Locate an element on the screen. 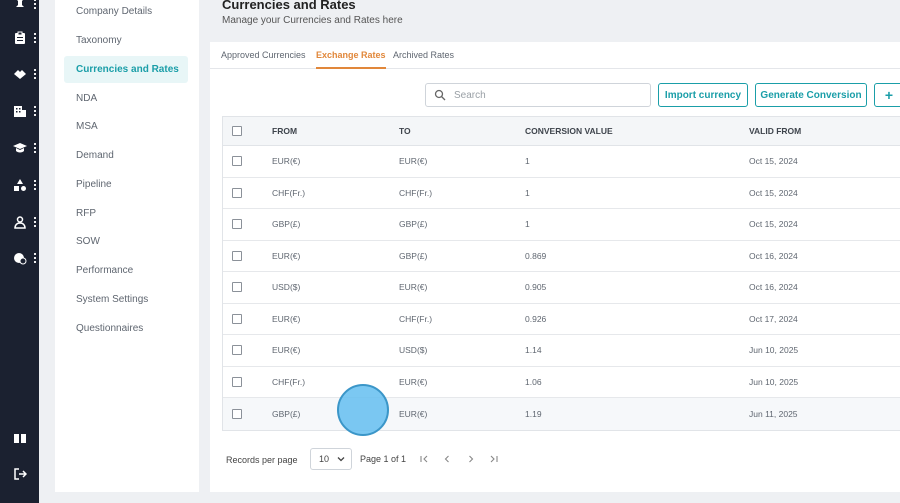  generate-conversion-button: Generate Conversion is located at coordinates (811, 95).